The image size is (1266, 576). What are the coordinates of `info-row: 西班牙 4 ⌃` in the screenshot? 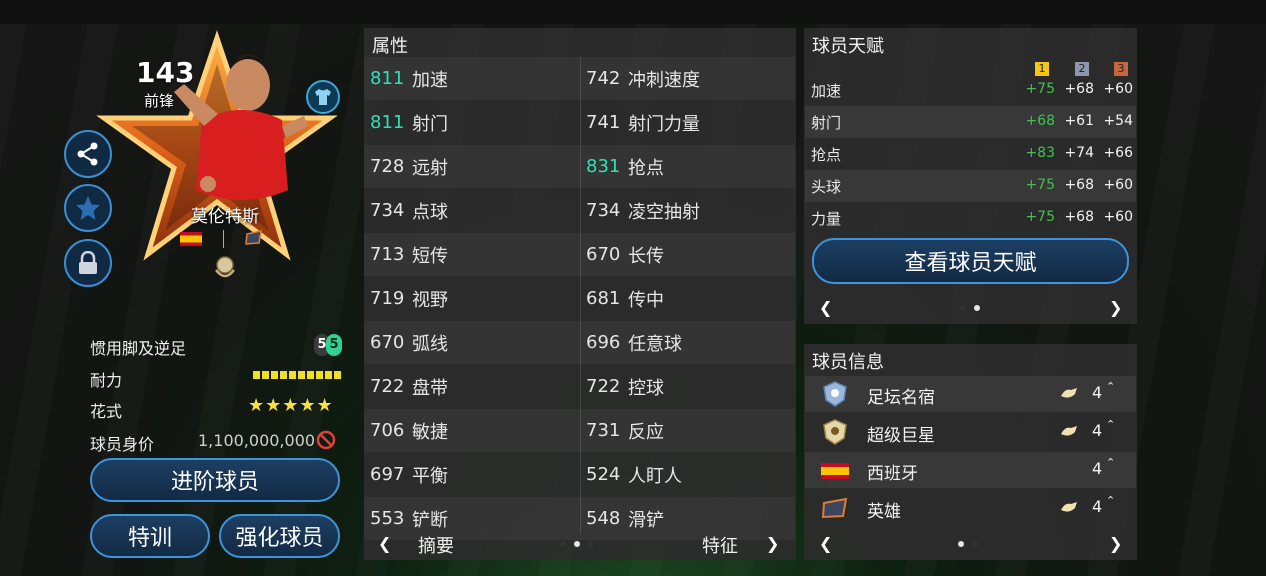 It's located at (970, 470).